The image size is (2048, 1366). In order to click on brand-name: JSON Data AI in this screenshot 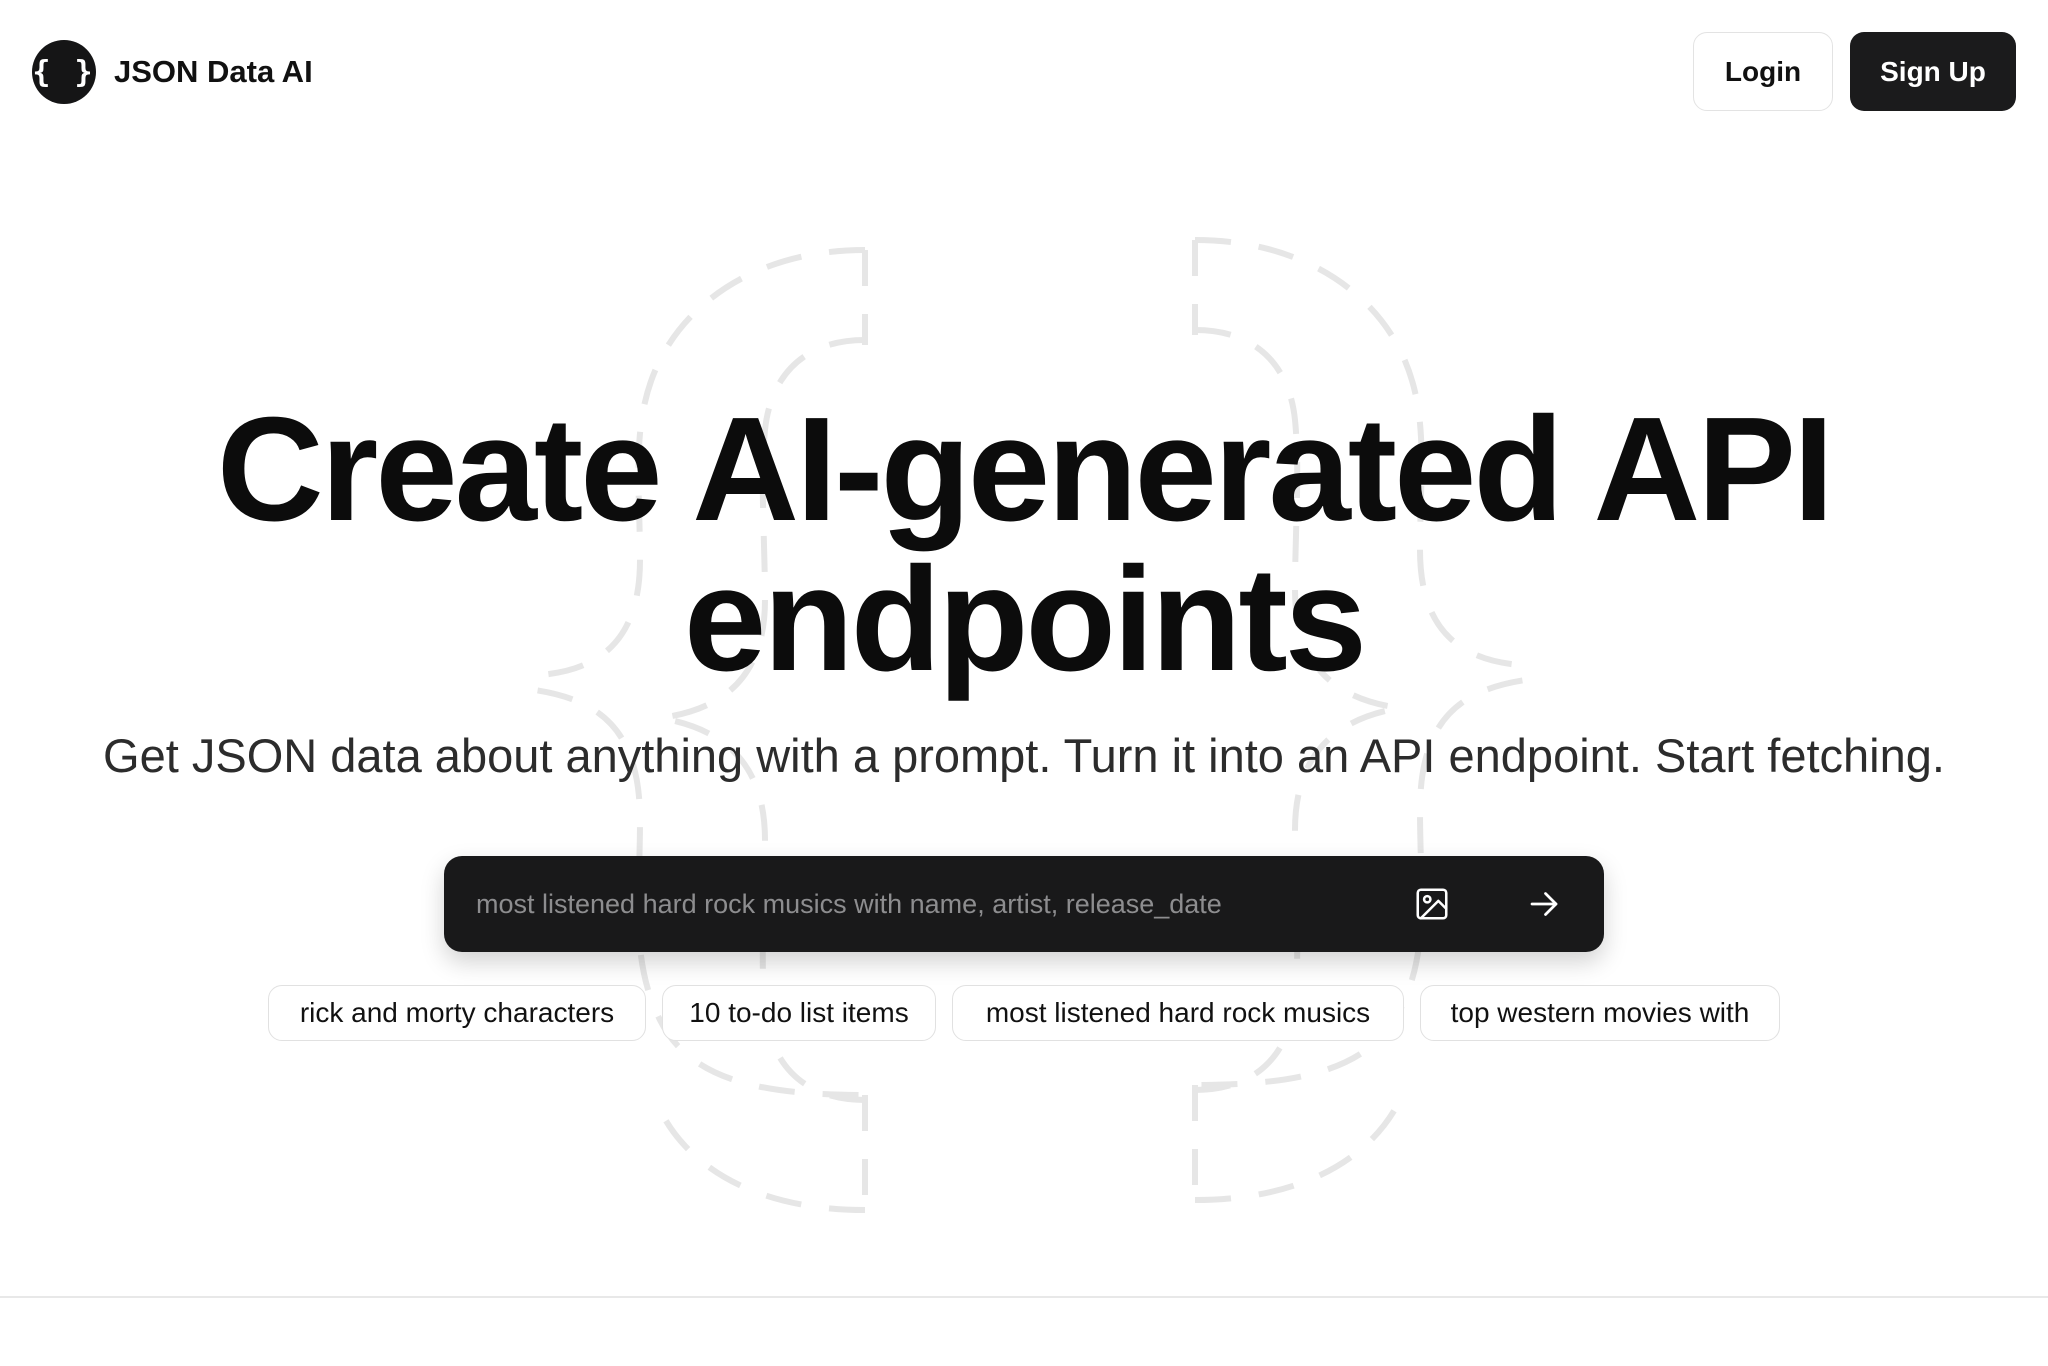, I will do `click(213, 71)`.